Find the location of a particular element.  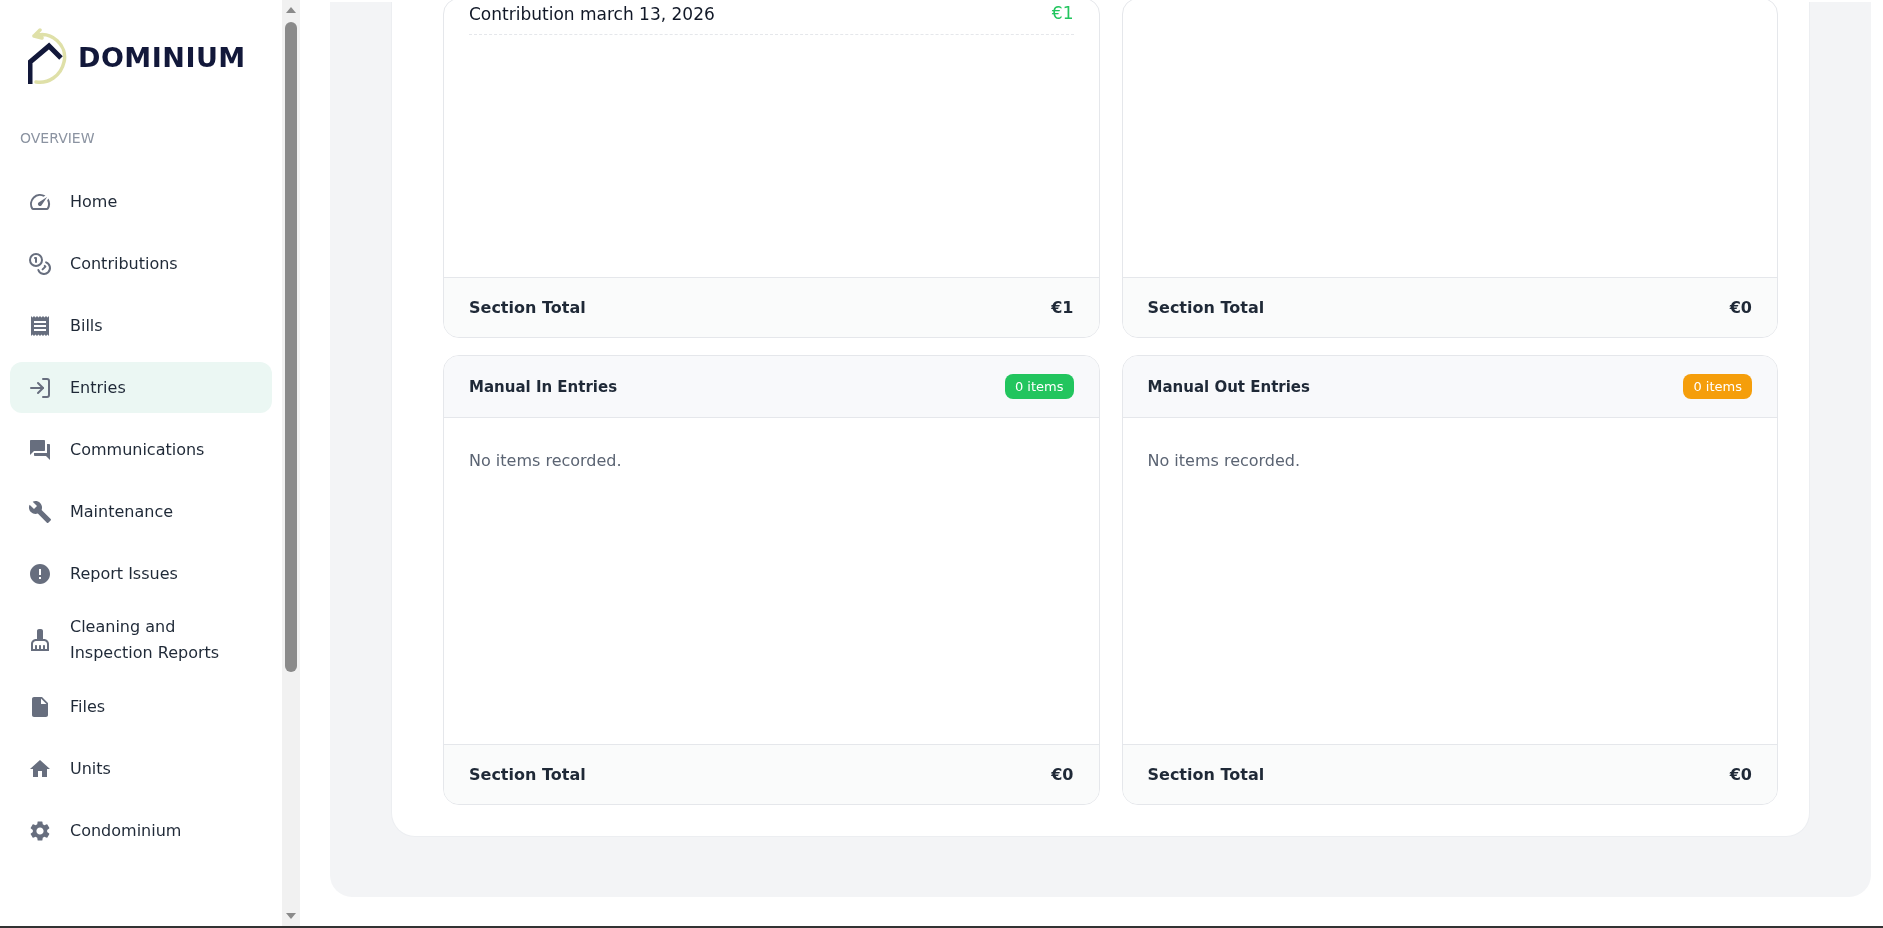

entry-label: Contribution march 13, 2026 is located at coordinates (592, 14).